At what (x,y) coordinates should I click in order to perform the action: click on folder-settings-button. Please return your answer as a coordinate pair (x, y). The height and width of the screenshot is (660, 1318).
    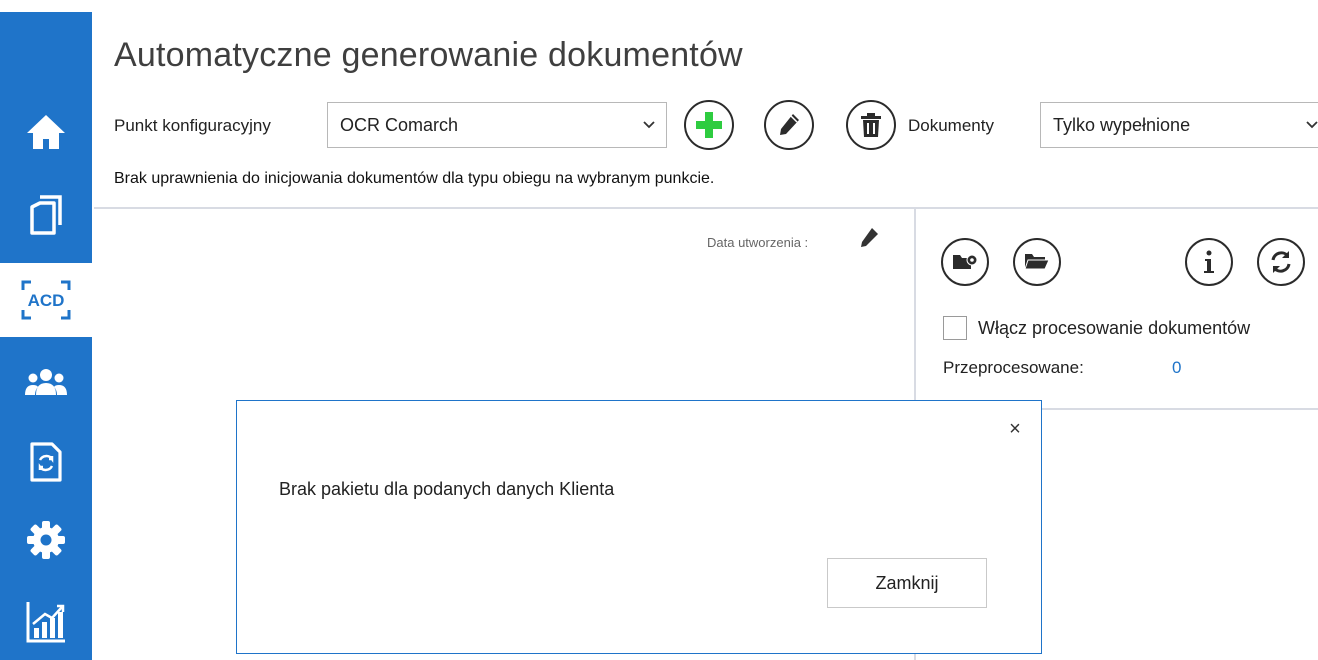
    Looking at the image, I should click on (965, 262).